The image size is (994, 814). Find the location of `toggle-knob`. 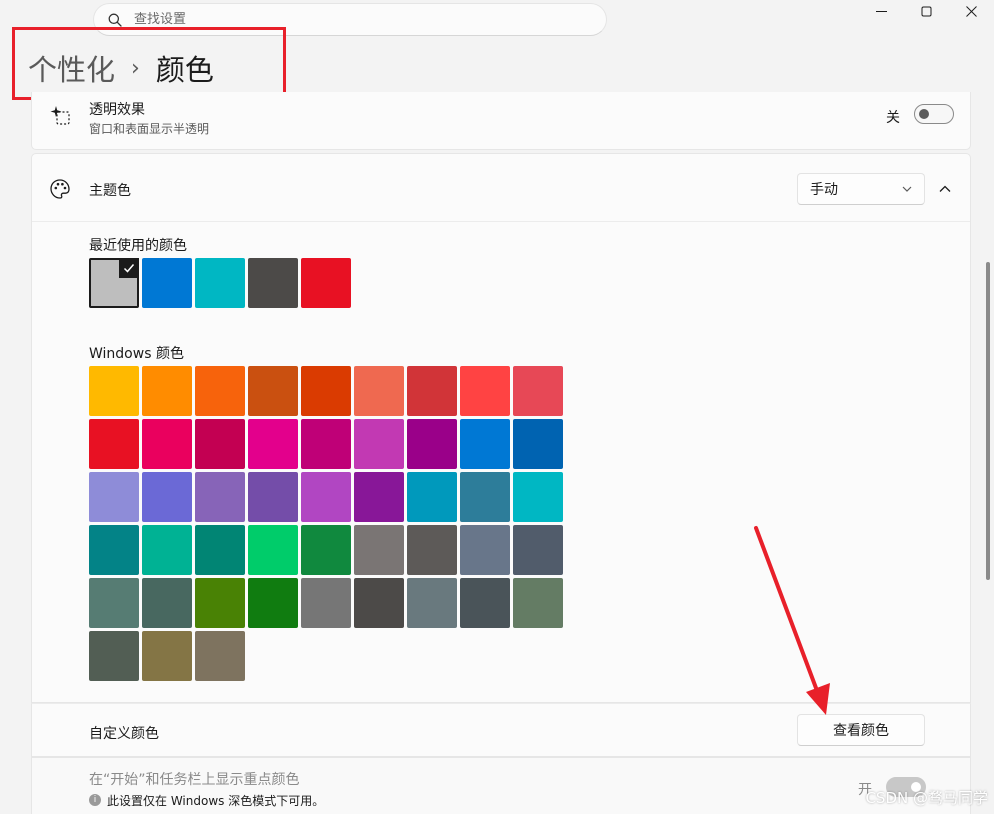

toggle-knob is located at coordinates (924, 114).